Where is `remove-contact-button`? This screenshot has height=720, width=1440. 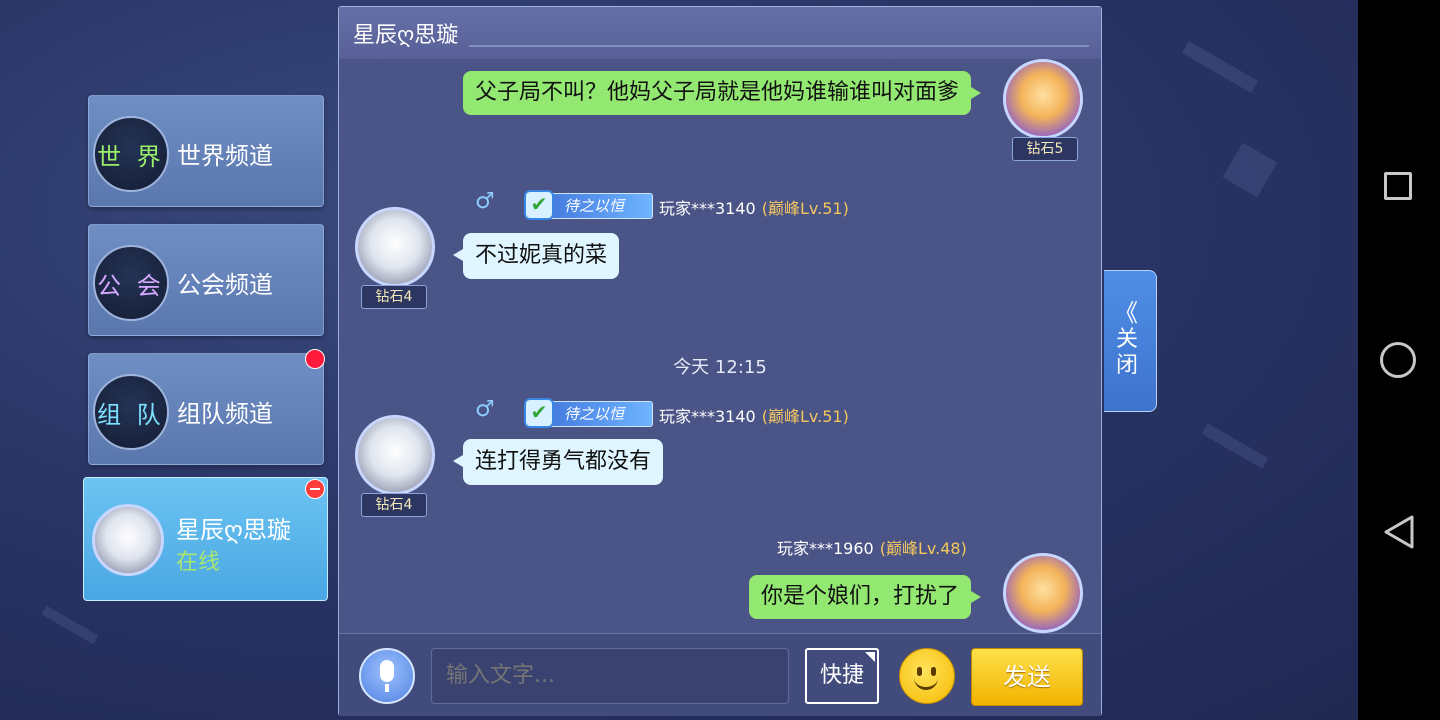
remove-contact-button is located at coordinates (315, 489).